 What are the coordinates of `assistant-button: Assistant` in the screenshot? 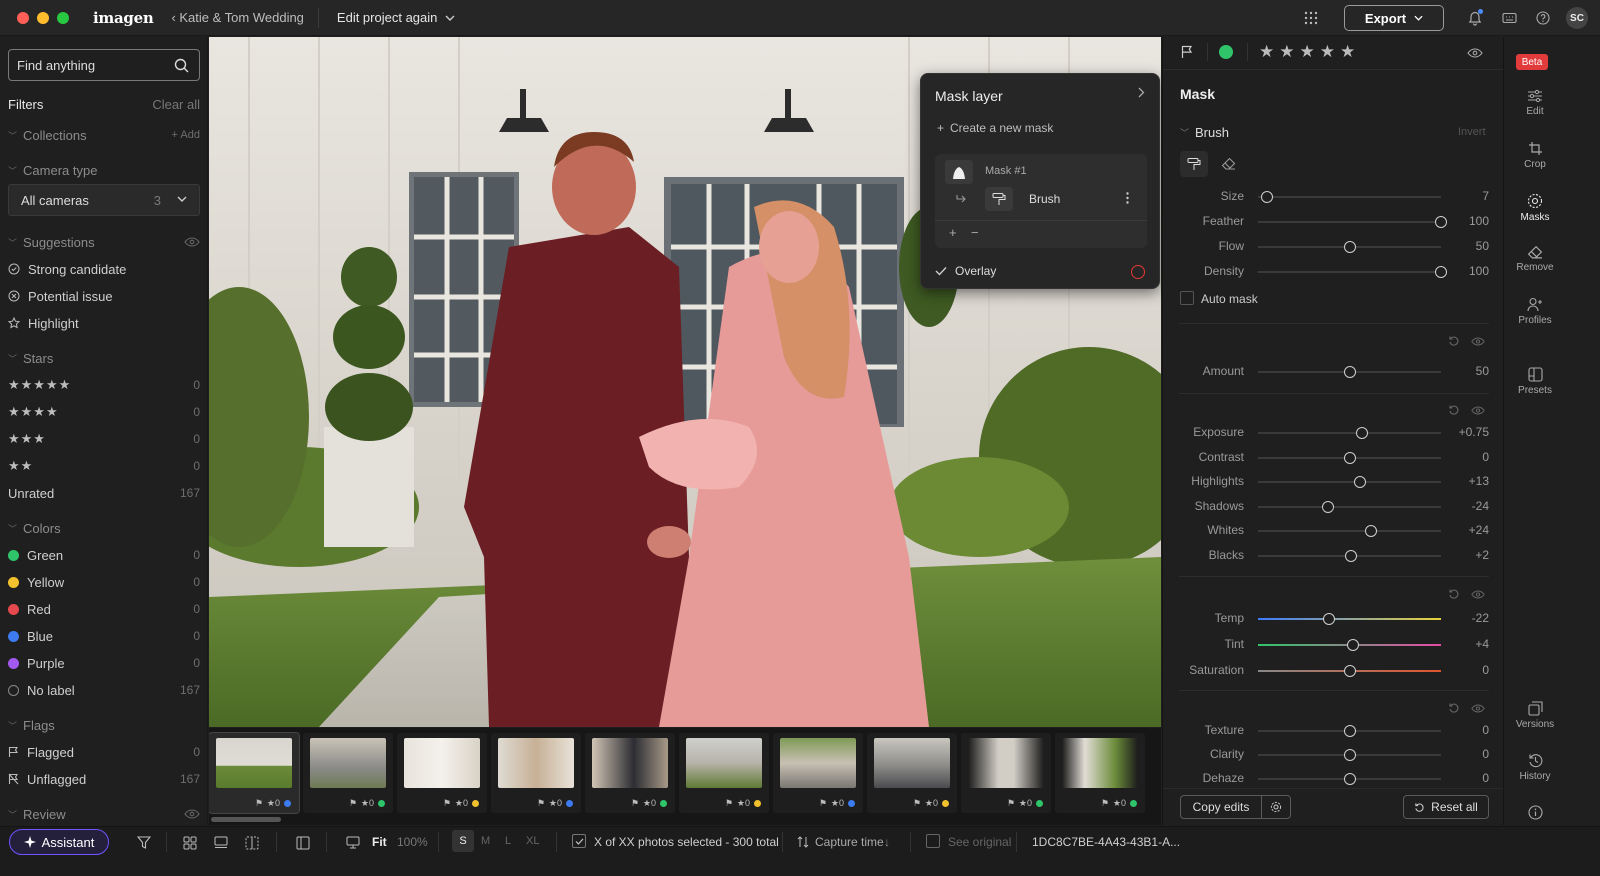 It's located at (59, 842).